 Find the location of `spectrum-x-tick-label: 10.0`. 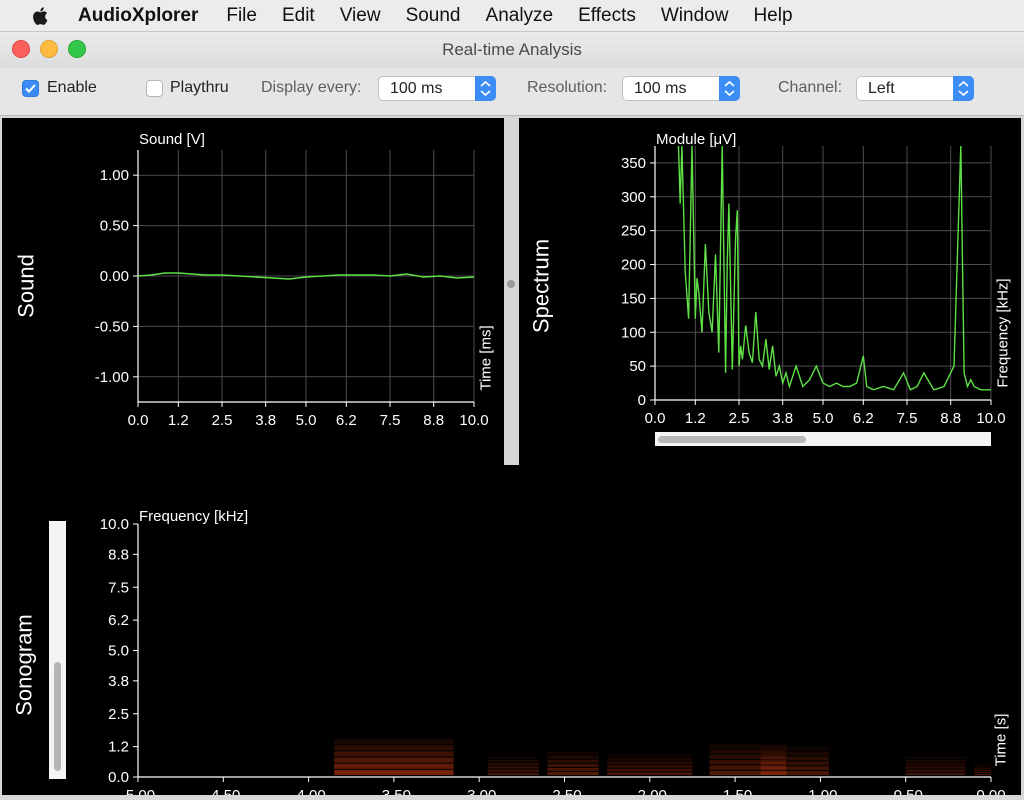

spectrum-x-tick-label: 10.0 is located at coordinates (990, 418).